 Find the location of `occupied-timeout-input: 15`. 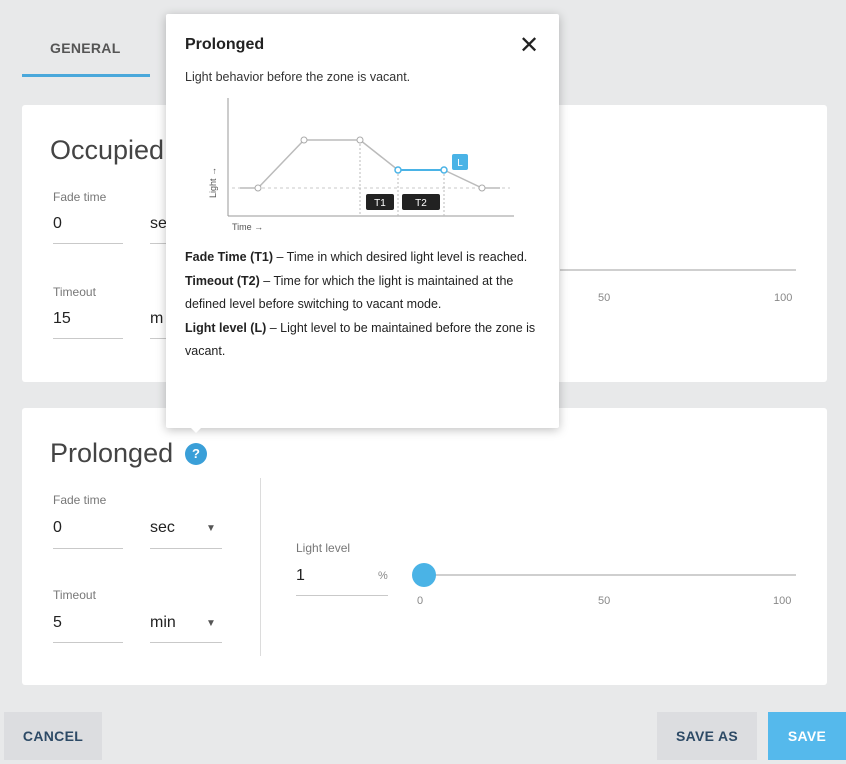

occupied-timeout-input: 15 is located at coordinates (62, 319).